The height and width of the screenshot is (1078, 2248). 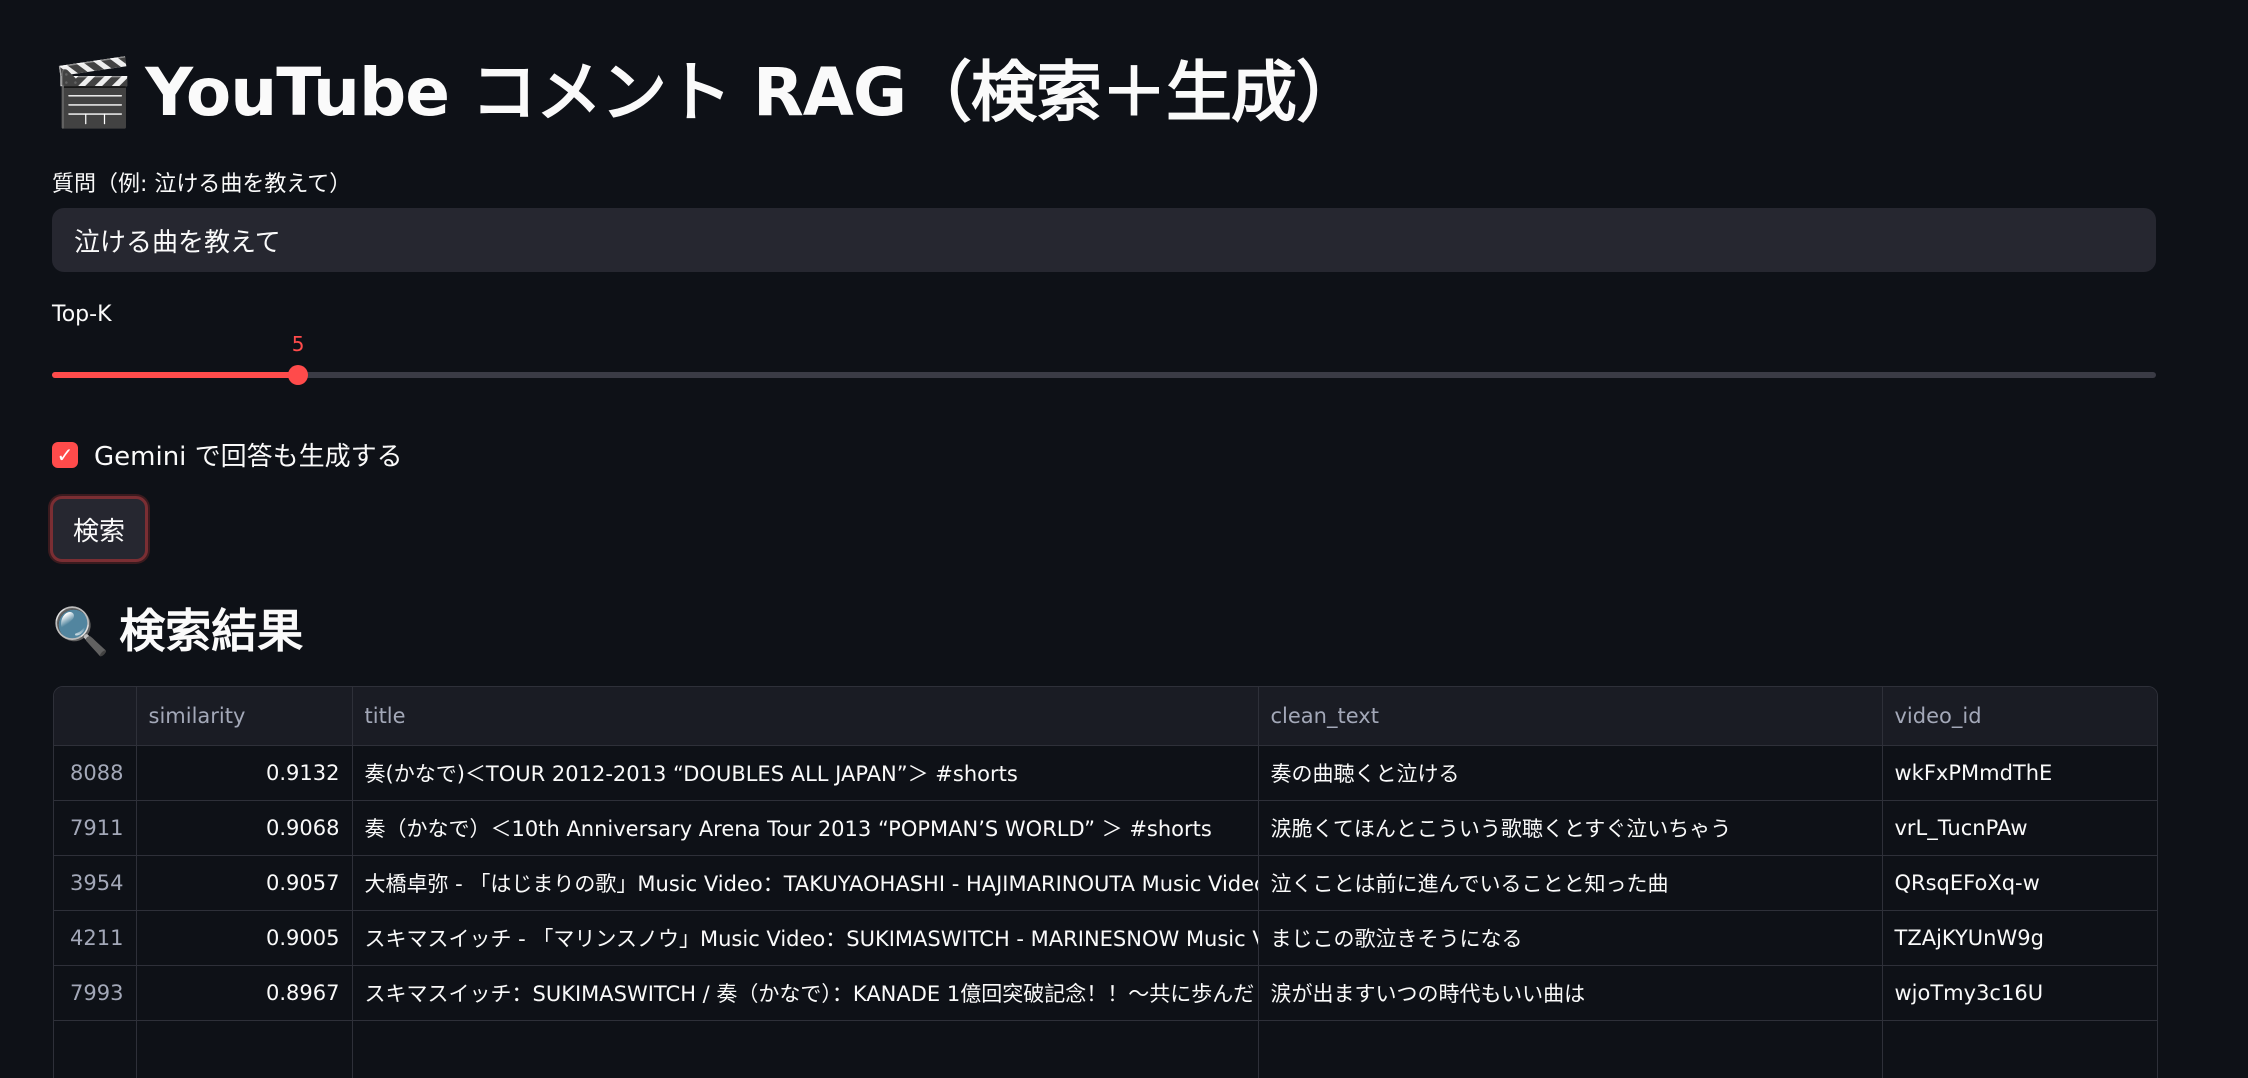 I want to click on cell-index: 8088, so click(x=95, y=773).